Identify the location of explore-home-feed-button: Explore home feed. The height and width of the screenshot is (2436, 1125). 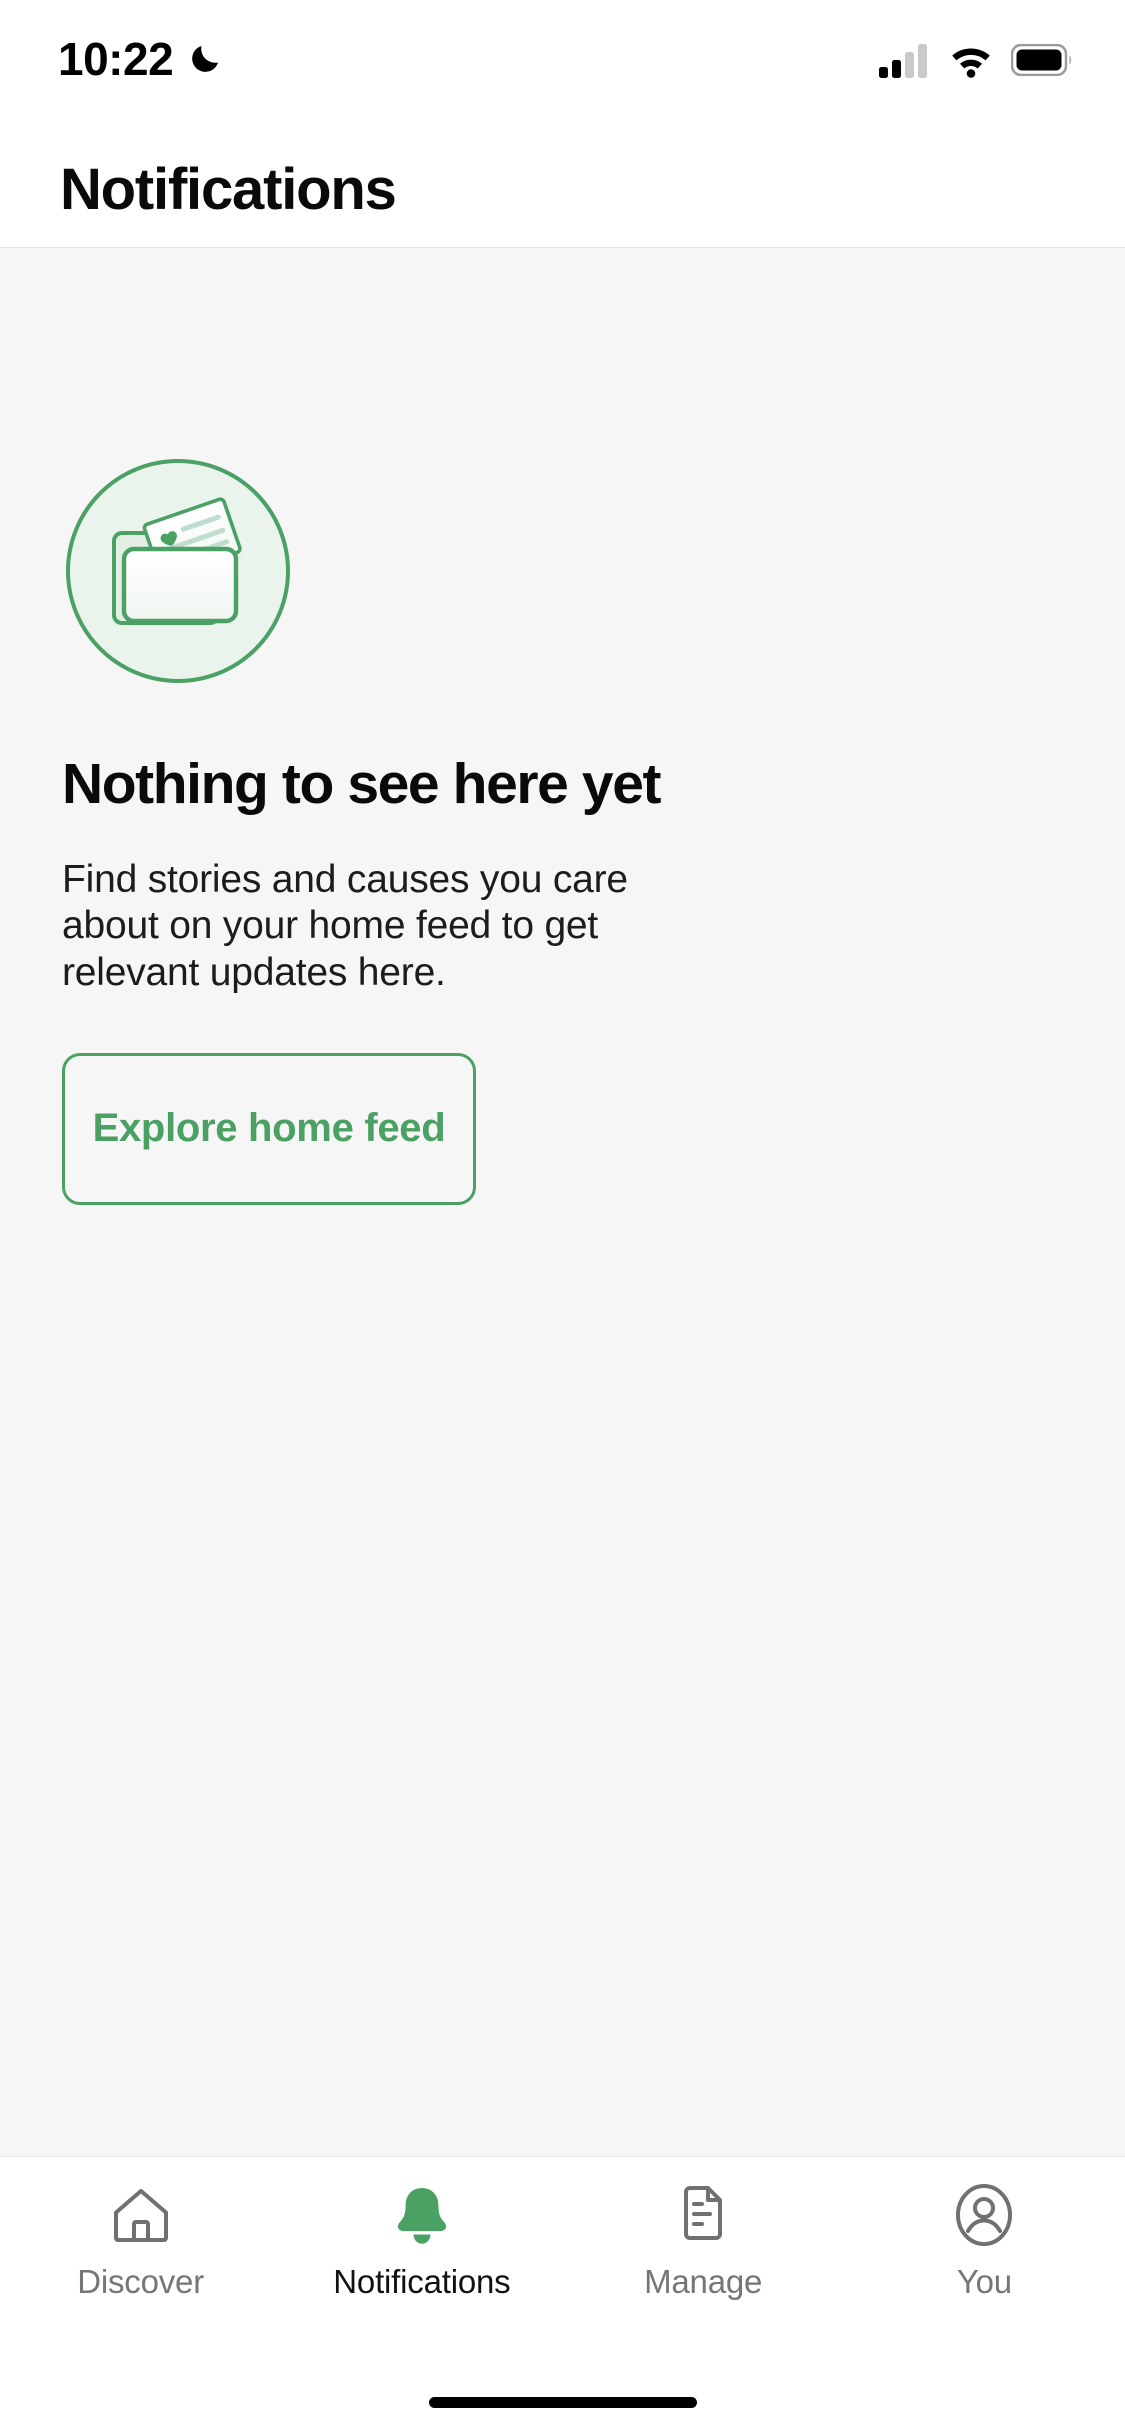
(269, 1128).